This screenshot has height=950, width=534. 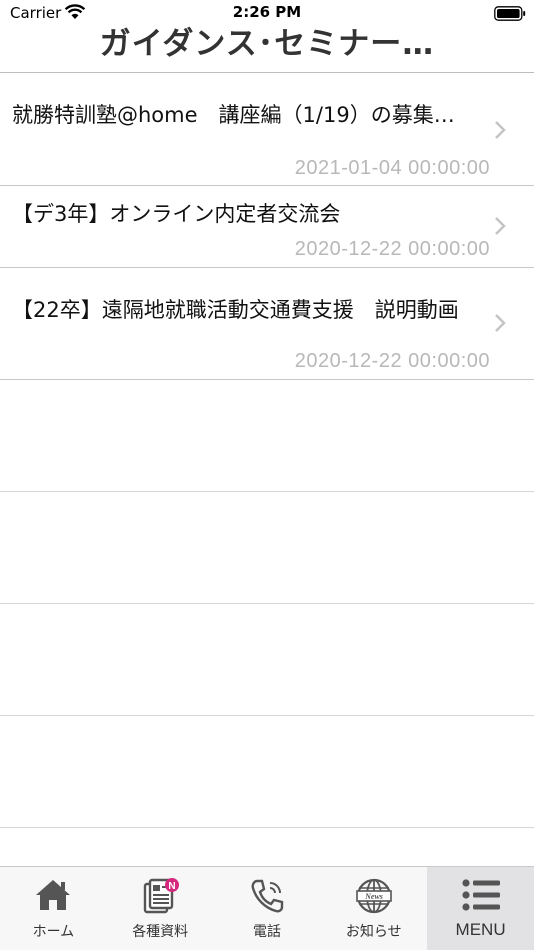 I want to click on news-text: News, so click(x=373, y=896).